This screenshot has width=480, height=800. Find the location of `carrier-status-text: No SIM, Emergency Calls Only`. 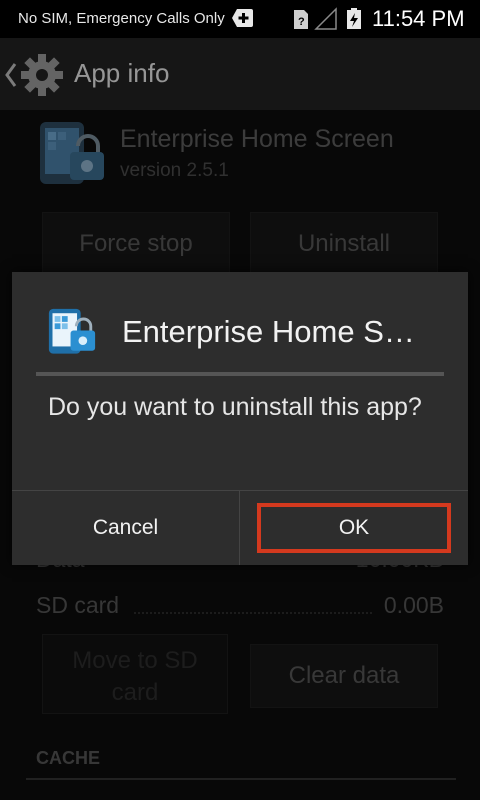

carrier-status-text: No SIM, Emergency Calls Only is located at coordinates (121, 18).